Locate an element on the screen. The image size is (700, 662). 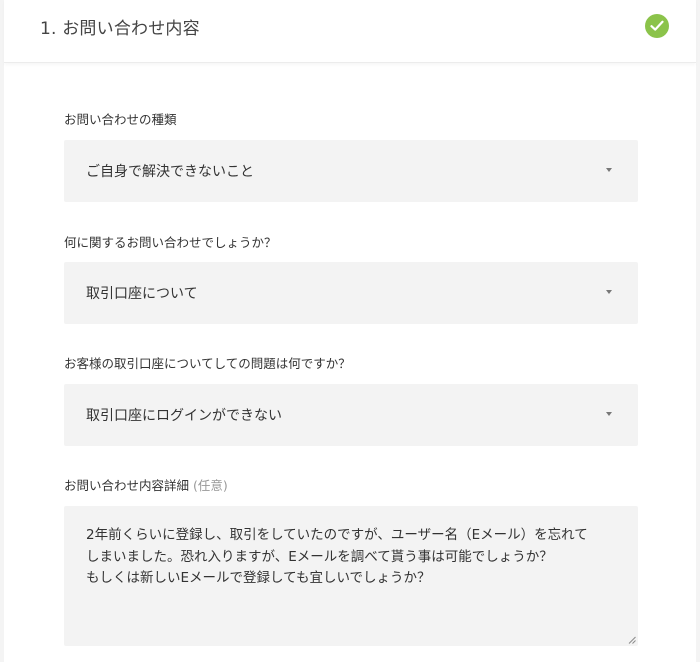
account-problem-select: 取引口座にログインができない is located at coordinates (351, 415).